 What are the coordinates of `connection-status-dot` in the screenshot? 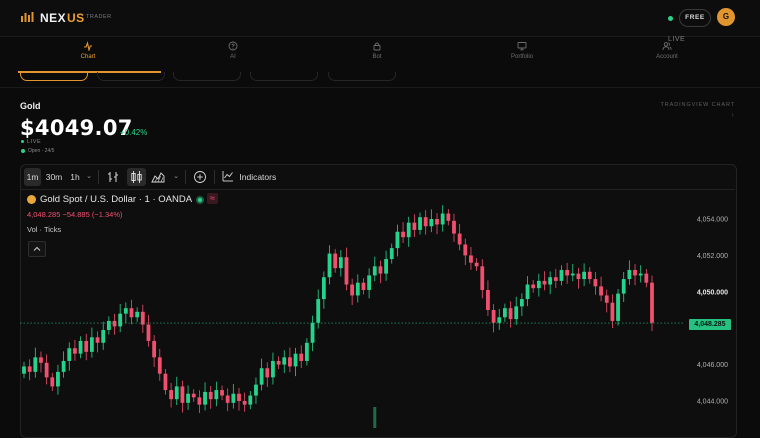 It's located at (670, 18).